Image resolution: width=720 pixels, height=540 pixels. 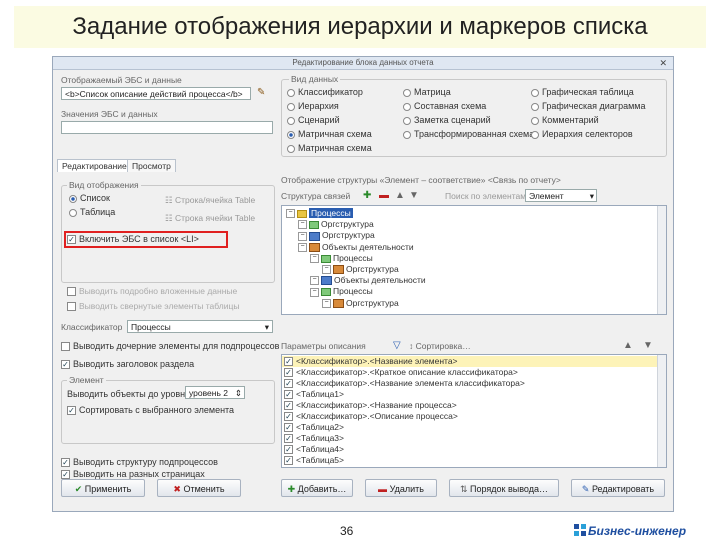 What do you see at coordinates (127, 364) in the screenshot?
I see `option-left-1: ✓ Выводить заголовок раздела` at bounding box center [127, 364].